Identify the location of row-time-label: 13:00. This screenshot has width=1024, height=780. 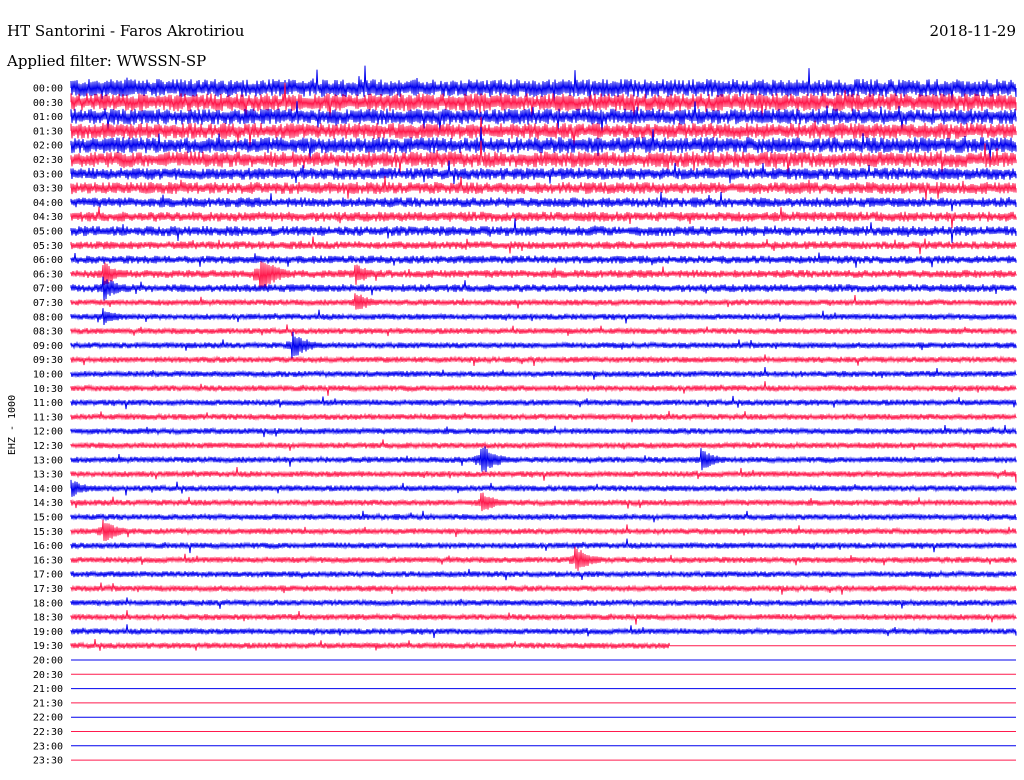
(48, 460).